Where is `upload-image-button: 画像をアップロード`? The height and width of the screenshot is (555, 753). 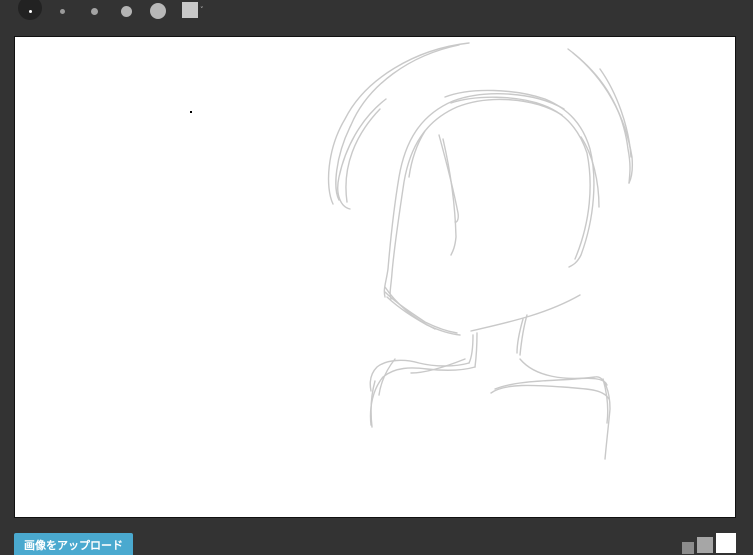
upload-image-button: 画像をアップロード is located at coordinates (73, 544).